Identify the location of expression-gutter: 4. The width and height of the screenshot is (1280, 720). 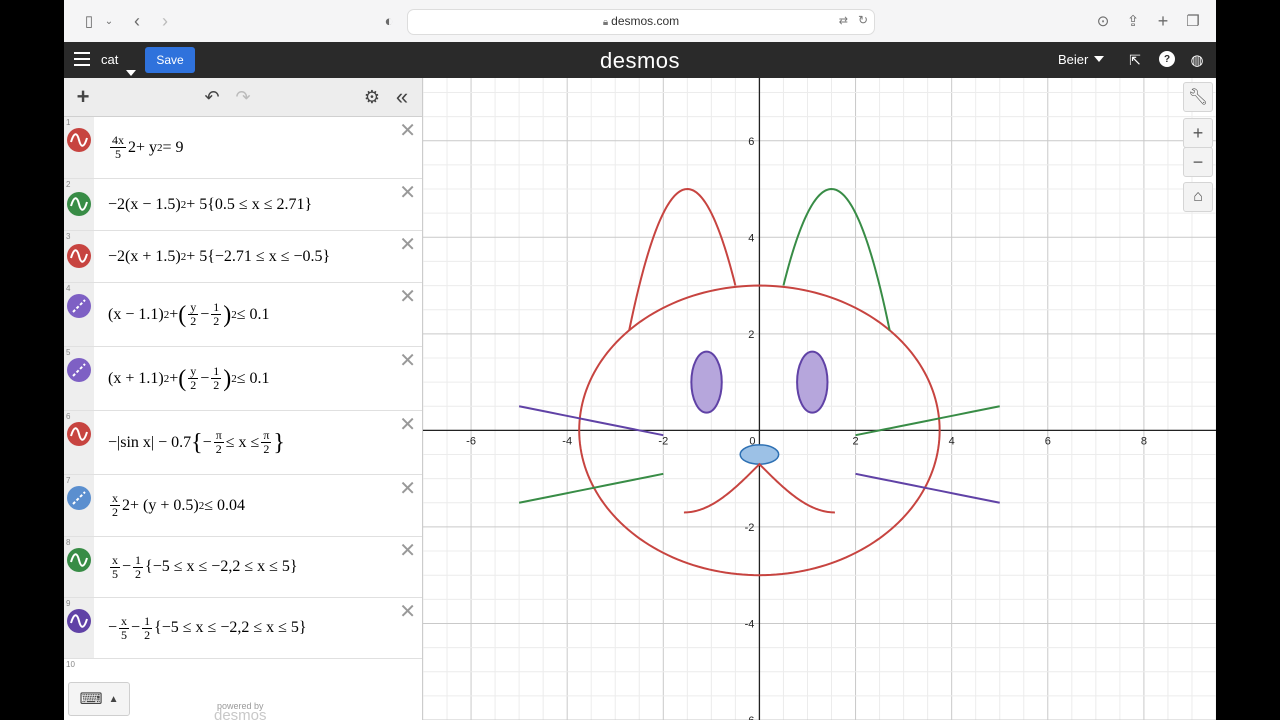
(79, 314).